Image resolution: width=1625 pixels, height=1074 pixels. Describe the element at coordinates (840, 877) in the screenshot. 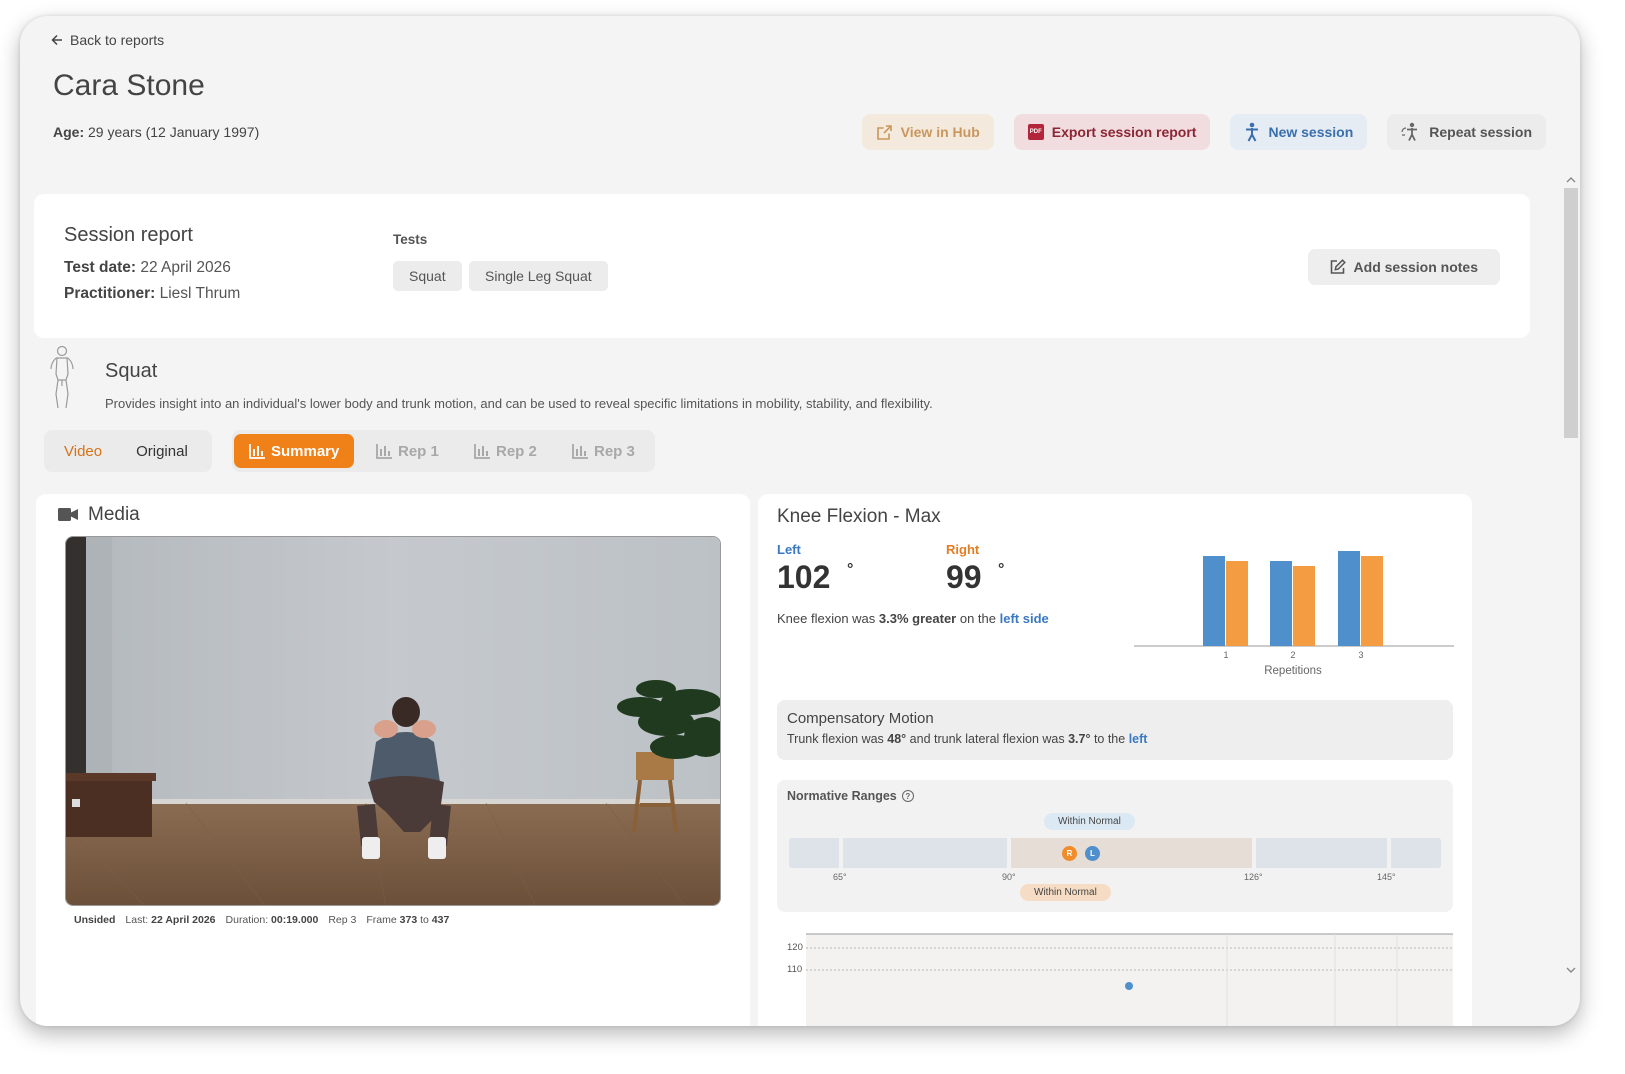

I see `tick-65: 65°` at that location.